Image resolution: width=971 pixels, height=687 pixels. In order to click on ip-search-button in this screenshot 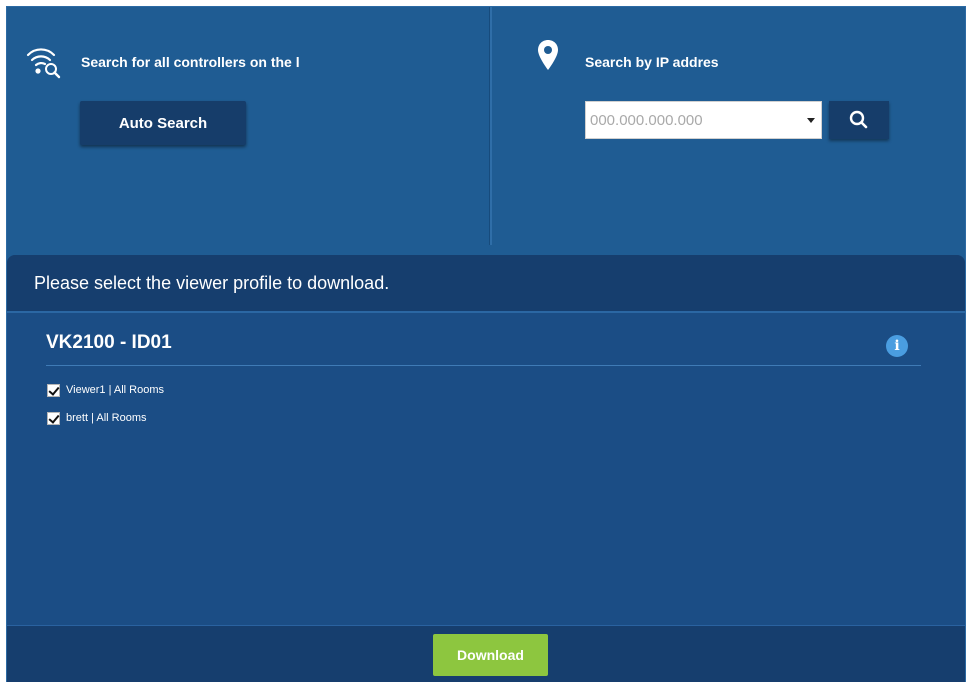, I will do `click(859, 120)`.